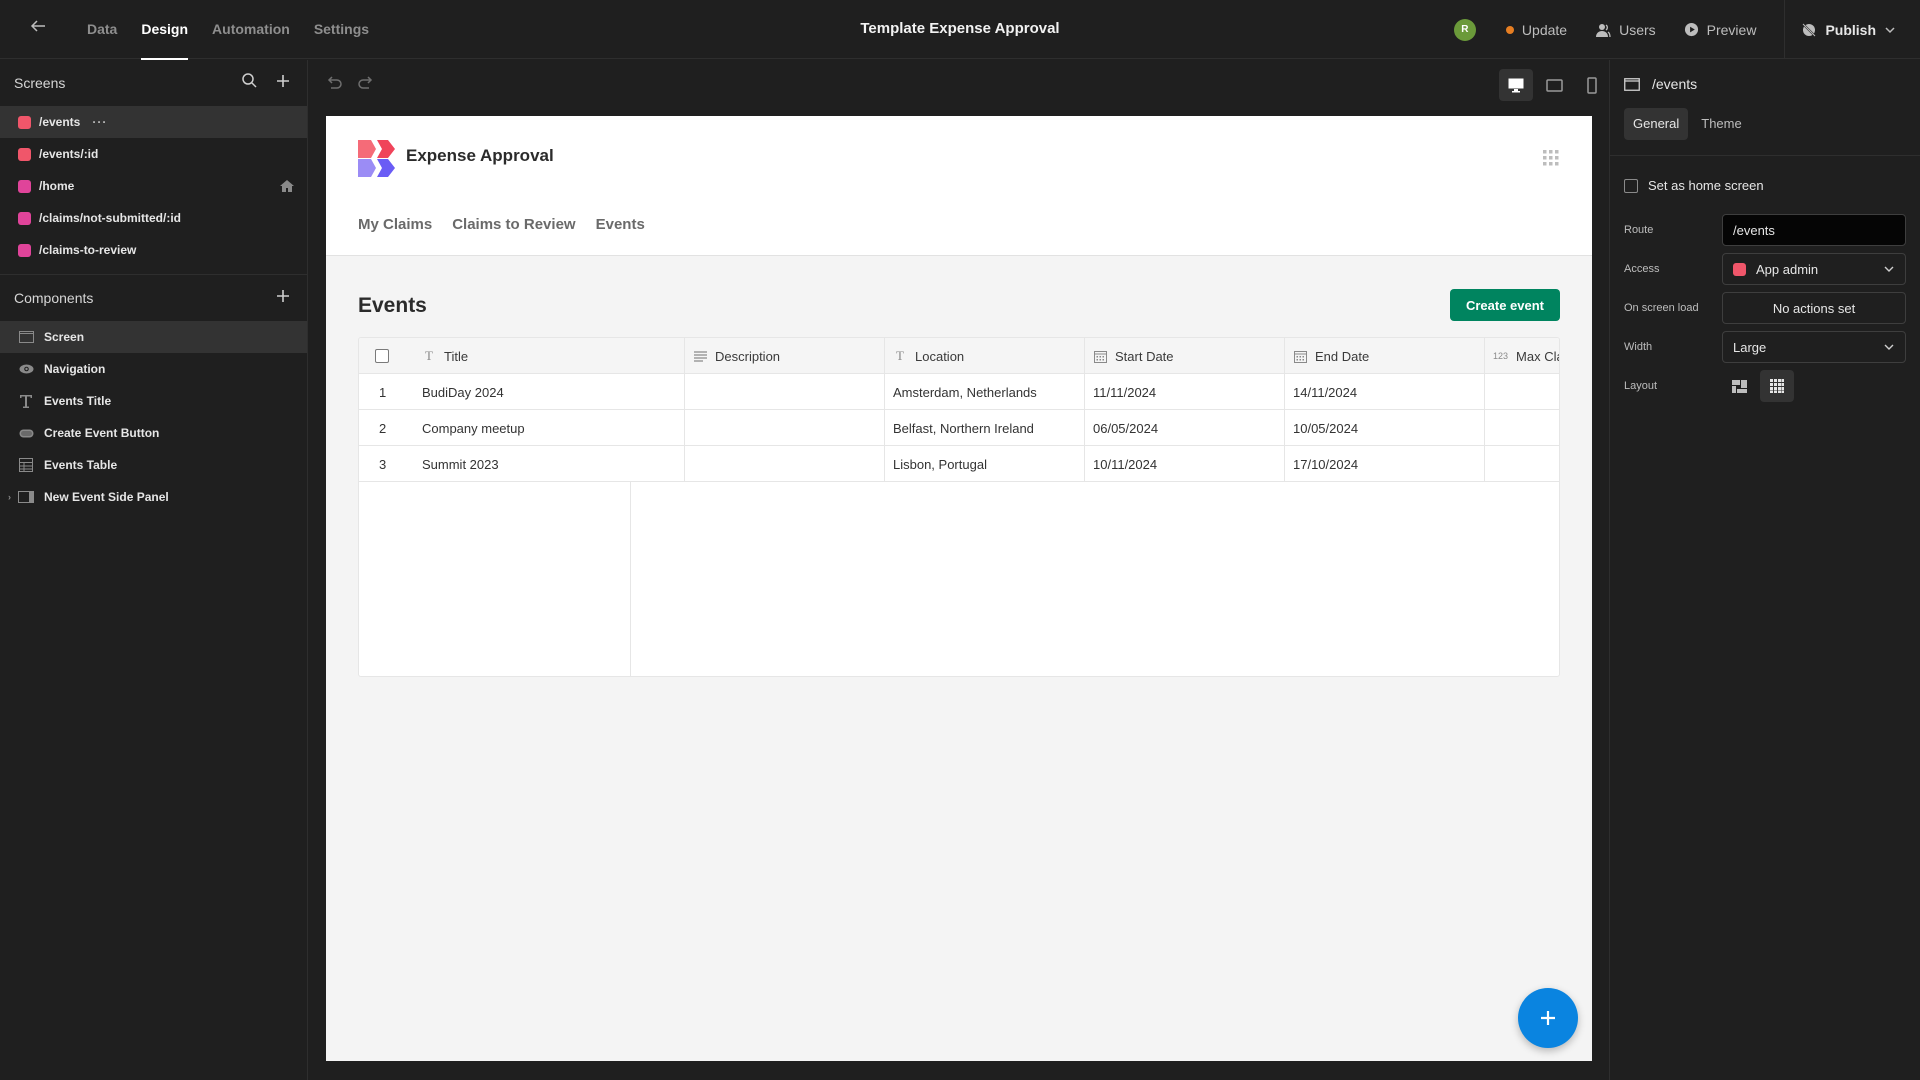 Image resolution: width=1920 pixels, height=1080 pixels. I want to click on checkbox, so click(1631, 185).